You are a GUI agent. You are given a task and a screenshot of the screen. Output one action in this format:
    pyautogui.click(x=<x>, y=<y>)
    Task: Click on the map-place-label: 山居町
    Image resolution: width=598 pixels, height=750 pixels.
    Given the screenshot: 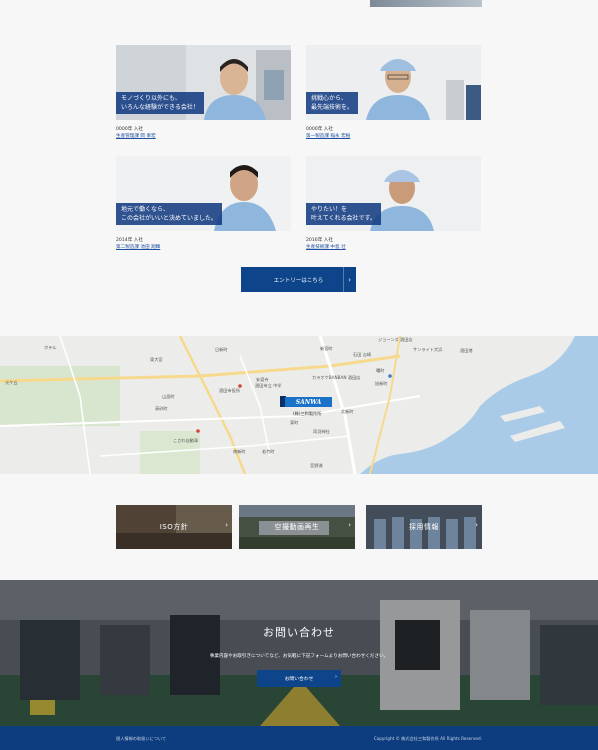 What is the action you would take?
    pyautogui.click(x=168, y=396)
    